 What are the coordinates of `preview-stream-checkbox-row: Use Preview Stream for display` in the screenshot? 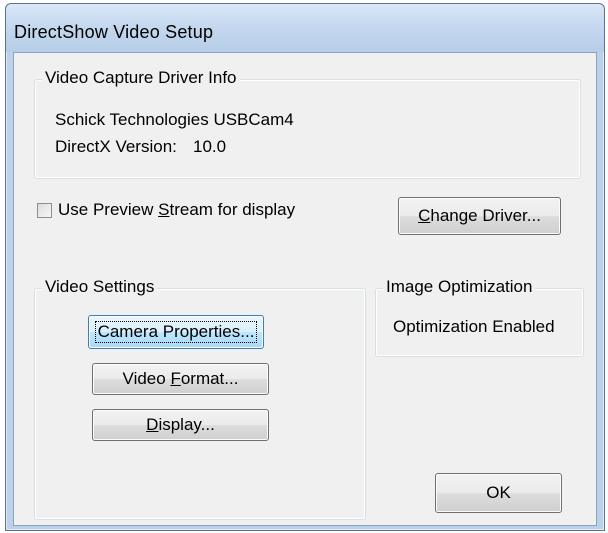 It's located at (166, 210).